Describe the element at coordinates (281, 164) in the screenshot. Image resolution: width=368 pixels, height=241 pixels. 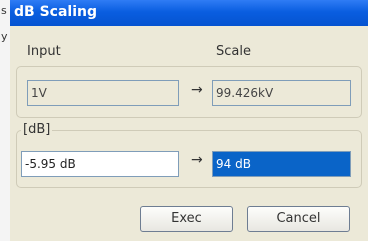
I see `db-output-field: 94 dB` at that location.